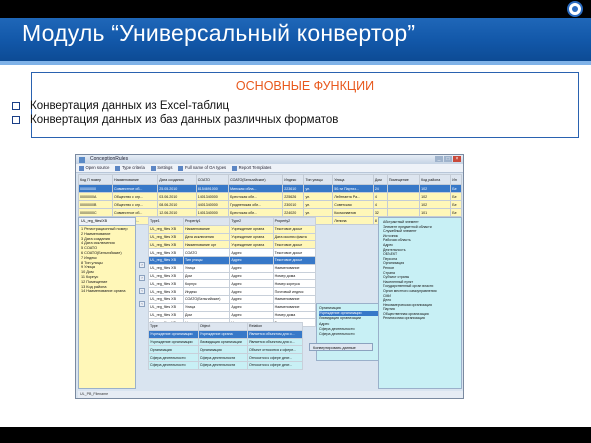 The width and height of the screenshot is (591, 443). What do you see at coordinates (448, 159) in the screenshot?
I see `maximize-icon: □` at bounding box center [448, 159].